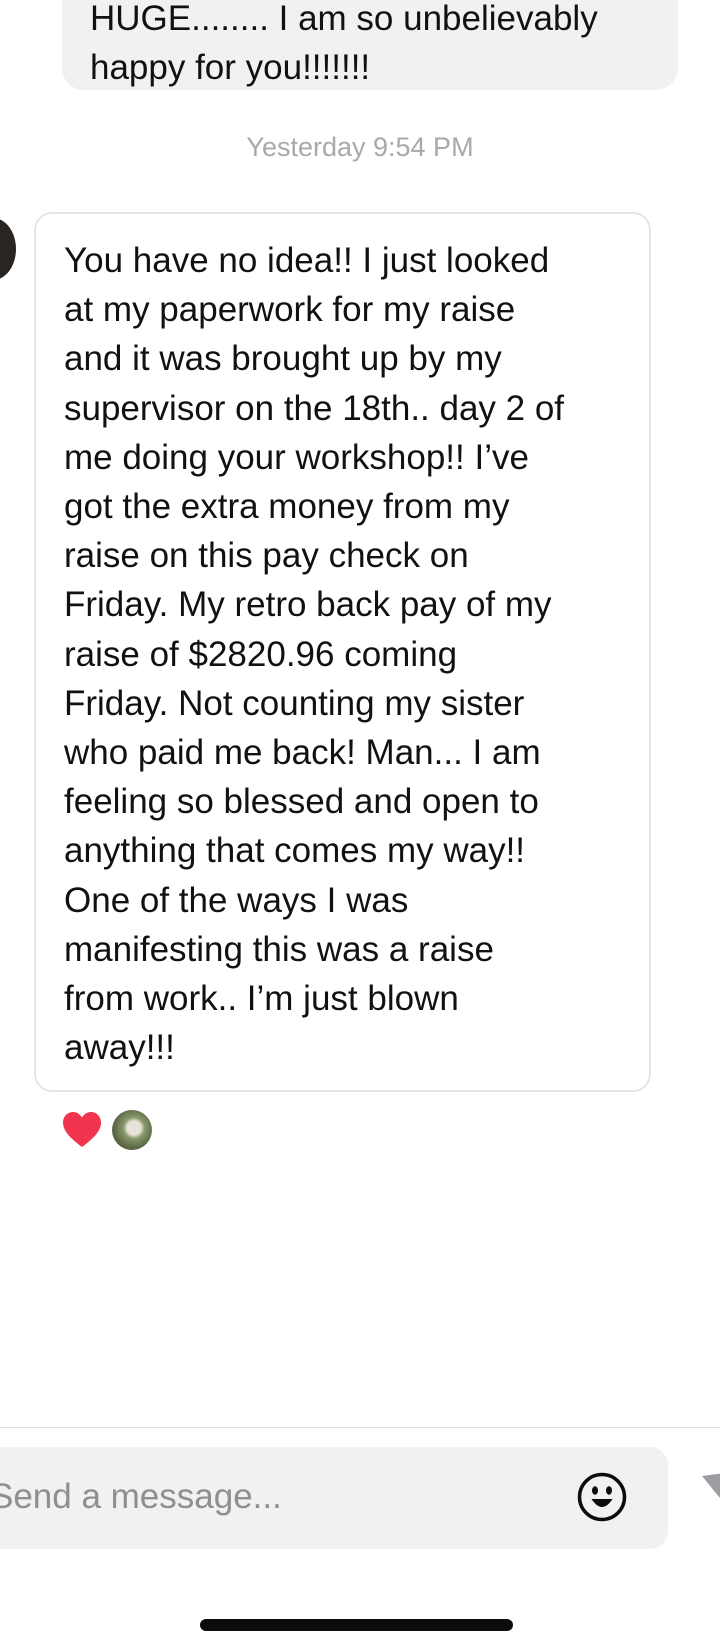 Image resolution: width=720 pixels, height=1649 pixels. Describe the element at coordinates (107, 1130) in the screenshot. I see `message-reactions` at that location.